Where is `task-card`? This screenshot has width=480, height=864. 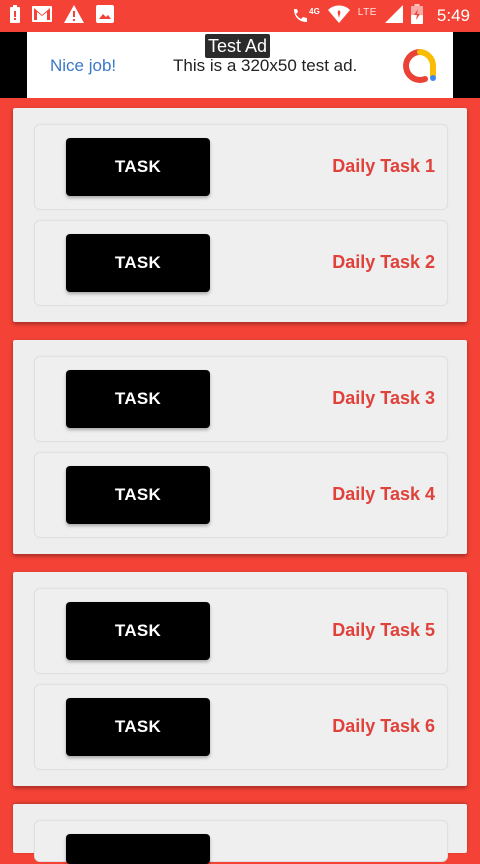
task-card is located at coordinates (240, 834).